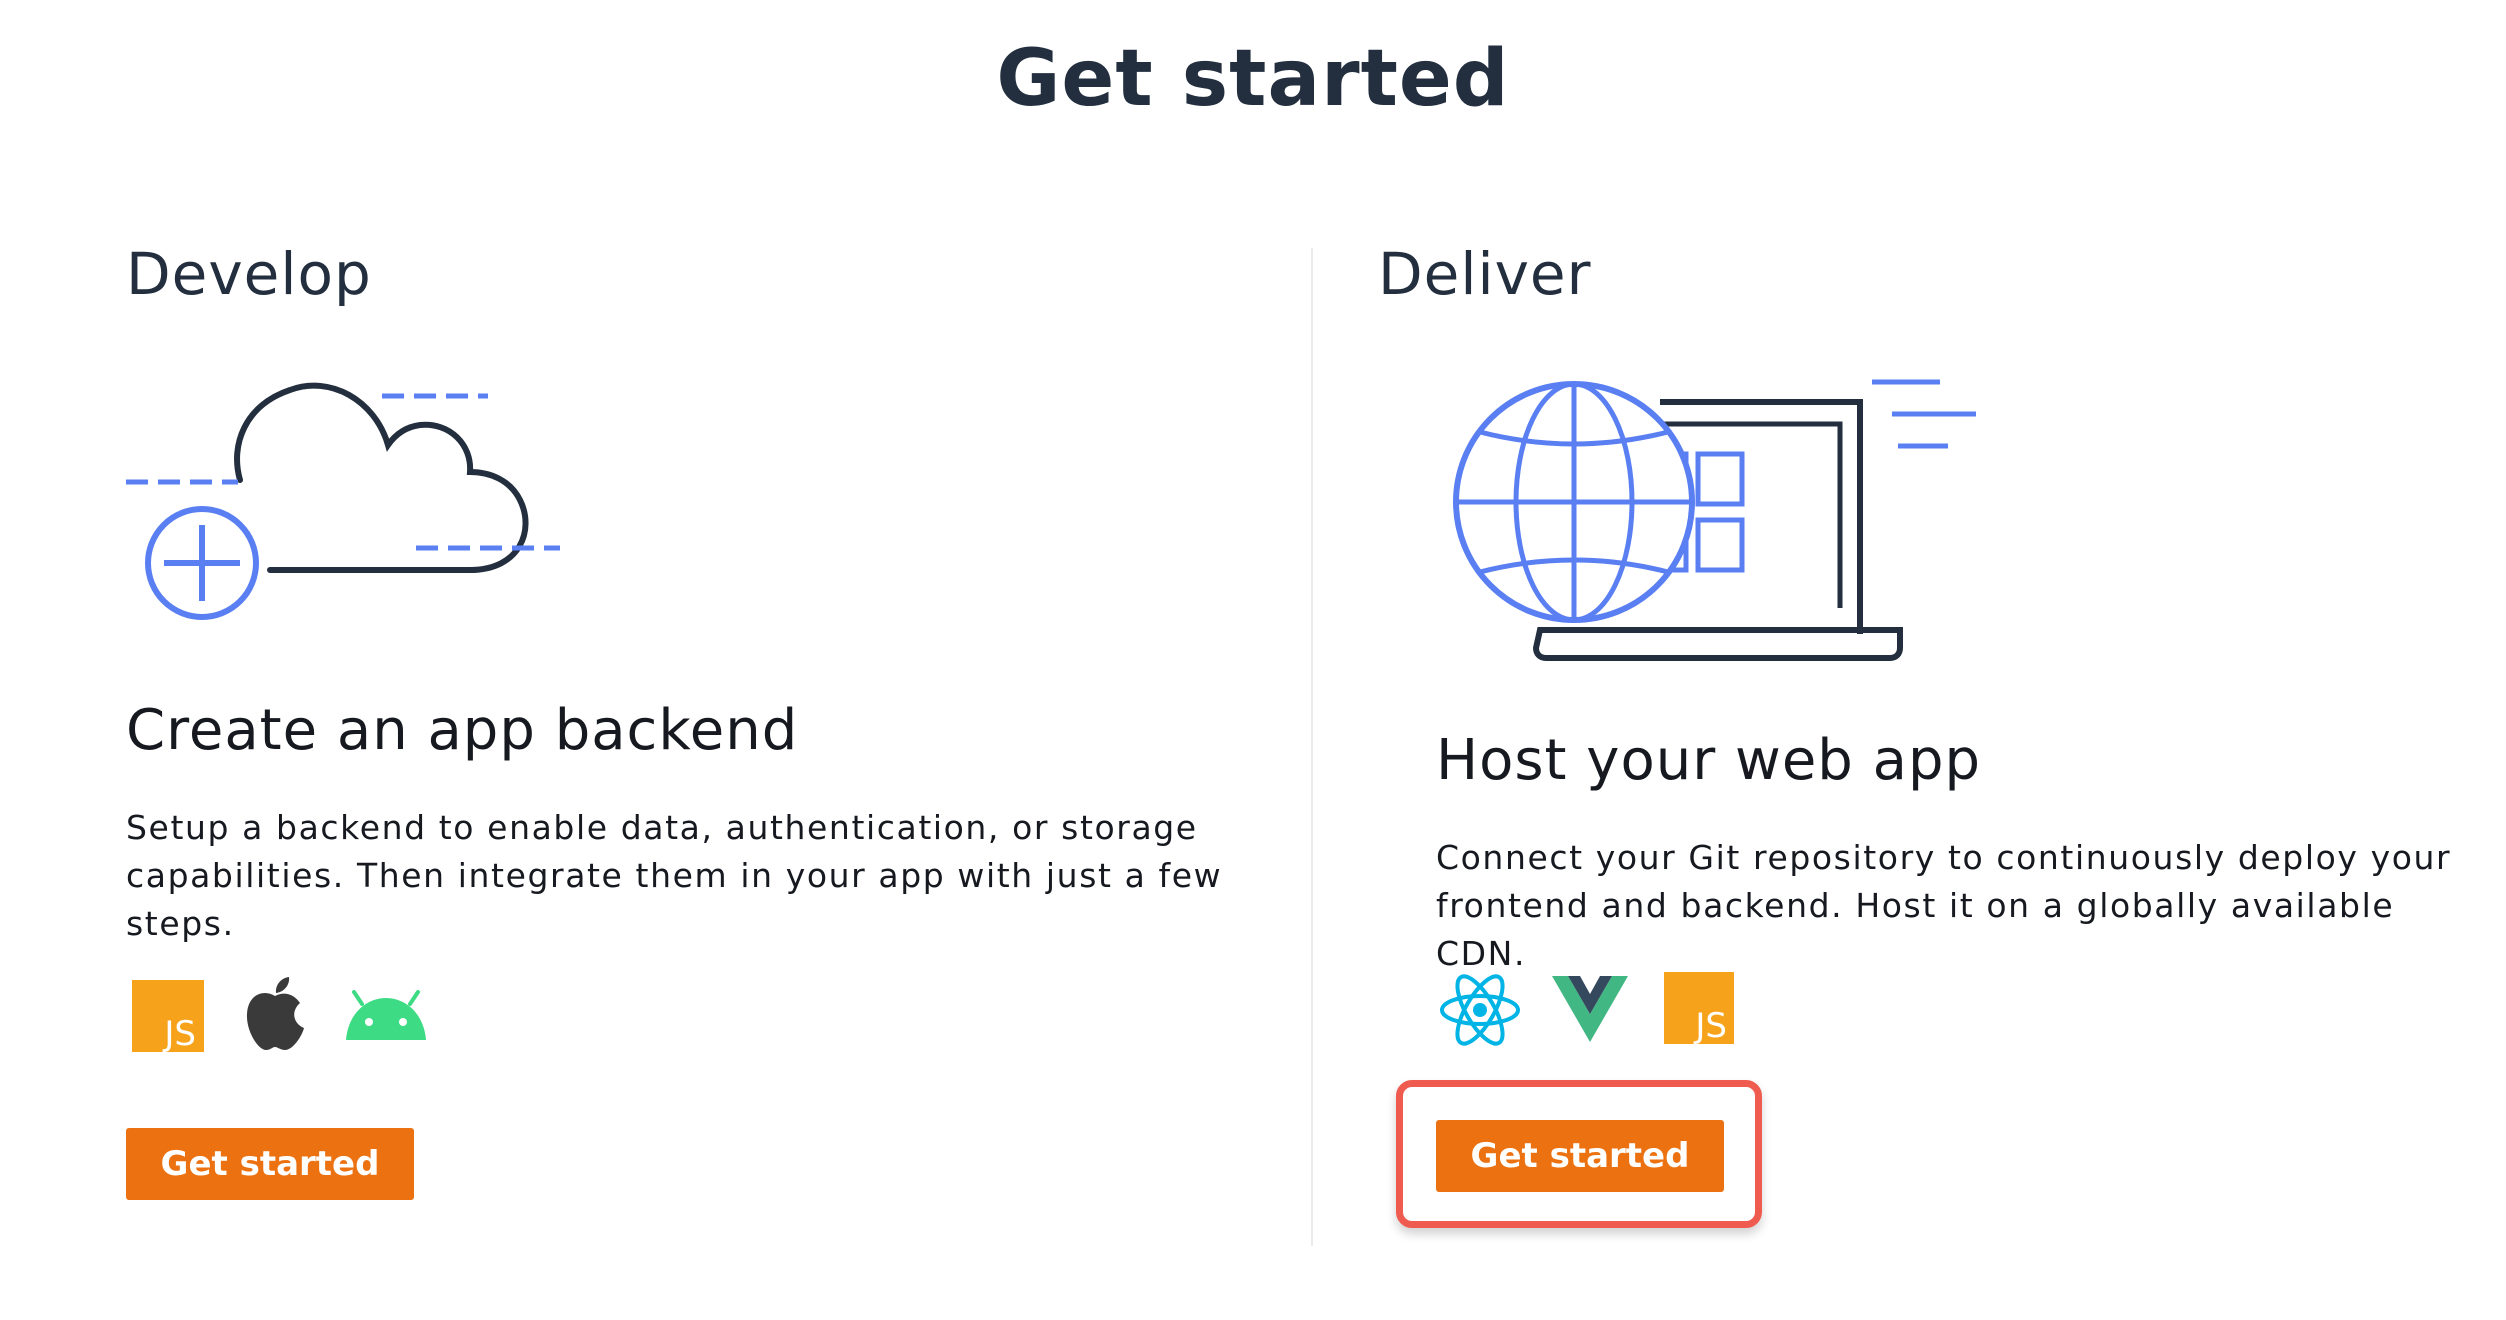 This screenshot has width=2506, height=1320. I want to click on deliver-get-started-button: Get started, so click(1580, 1156).